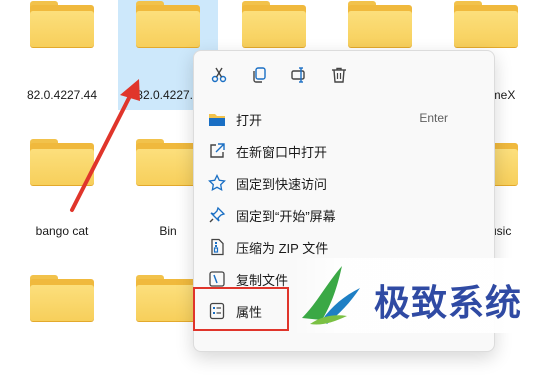 This screenshot has height=384, width=549. I want to click on quick-actions-bar, so click(344, 75).